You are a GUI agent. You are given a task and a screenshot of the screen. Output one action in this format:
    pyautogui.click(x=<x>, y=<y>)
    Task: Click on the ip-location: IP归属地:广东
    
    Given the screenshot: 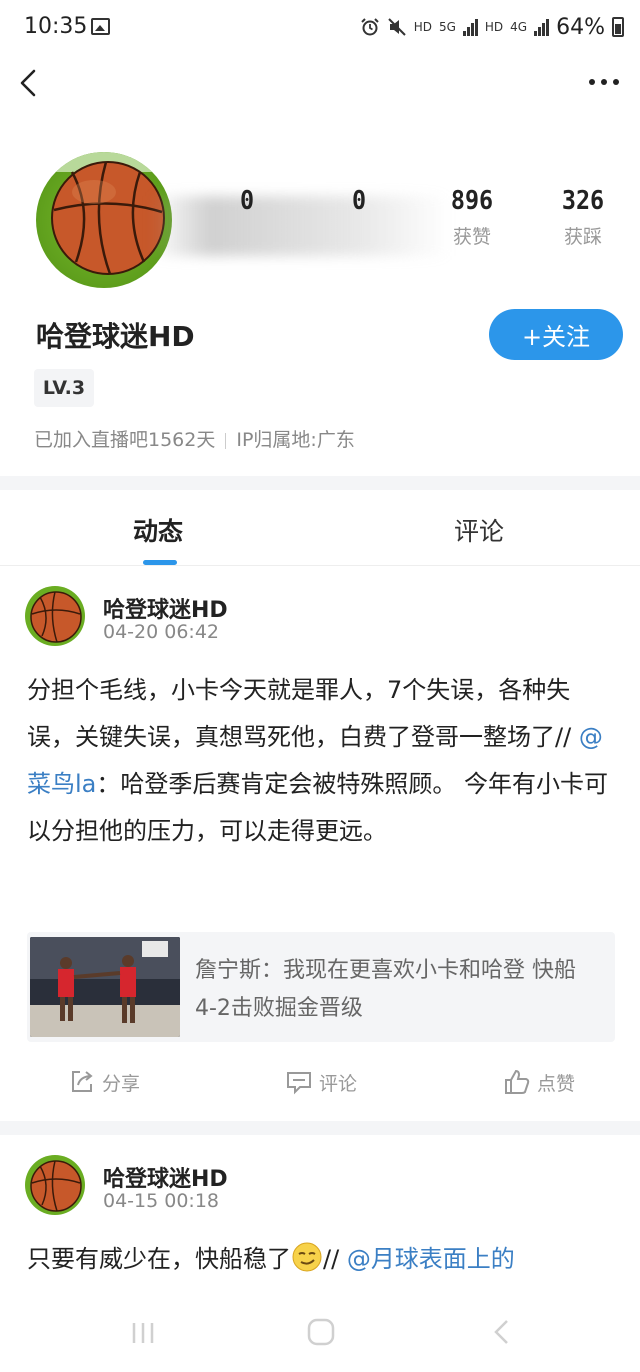 What is the action you would take?
    pyautogui.click(x=295, y=440)
    